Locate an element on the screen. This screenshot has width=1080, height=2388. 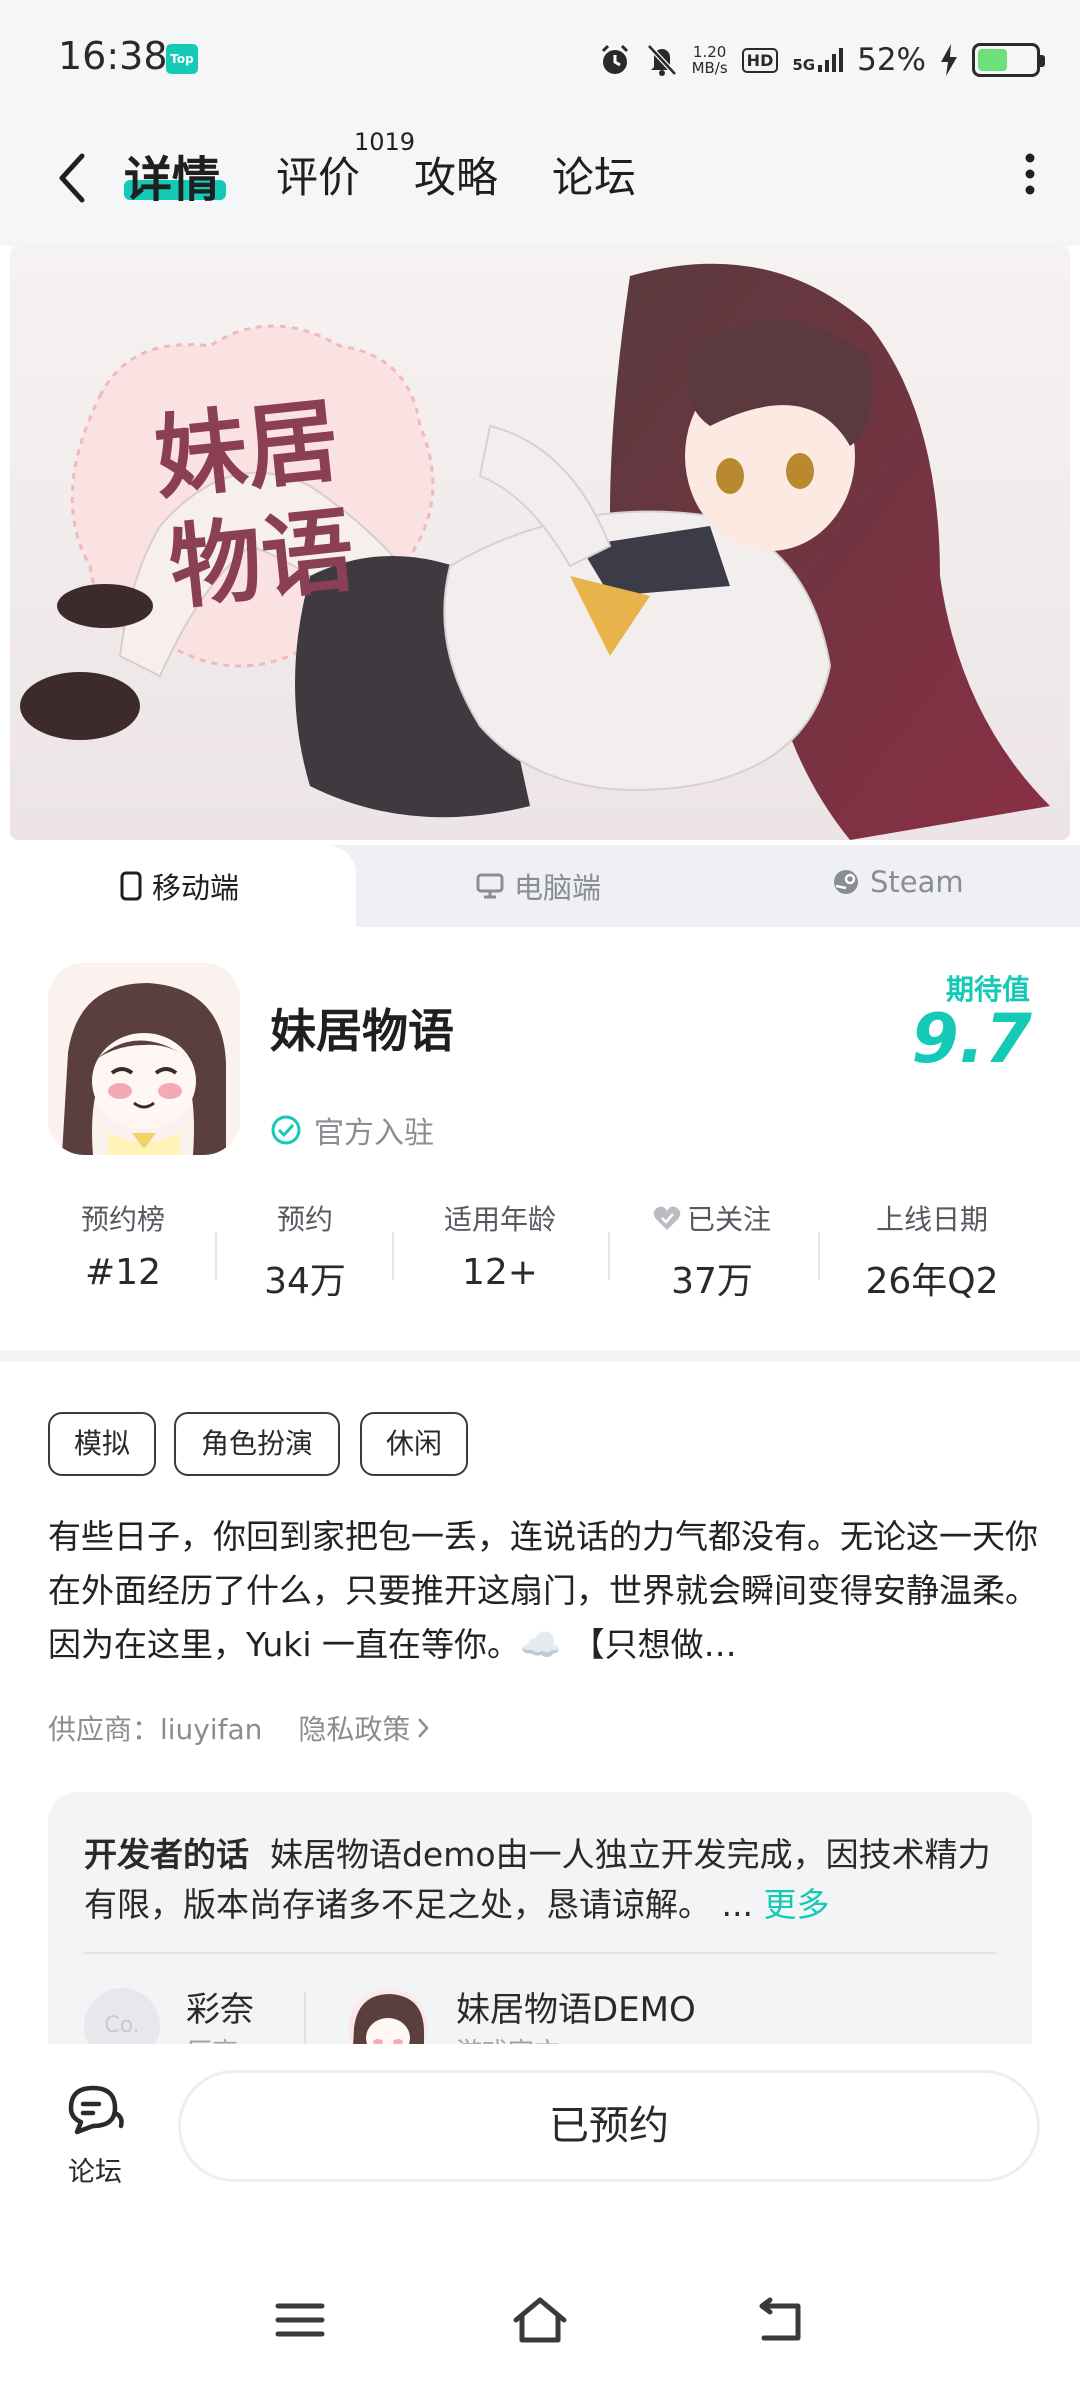
official-badge: 官方入驻 is located at coordinates (352, 1130).